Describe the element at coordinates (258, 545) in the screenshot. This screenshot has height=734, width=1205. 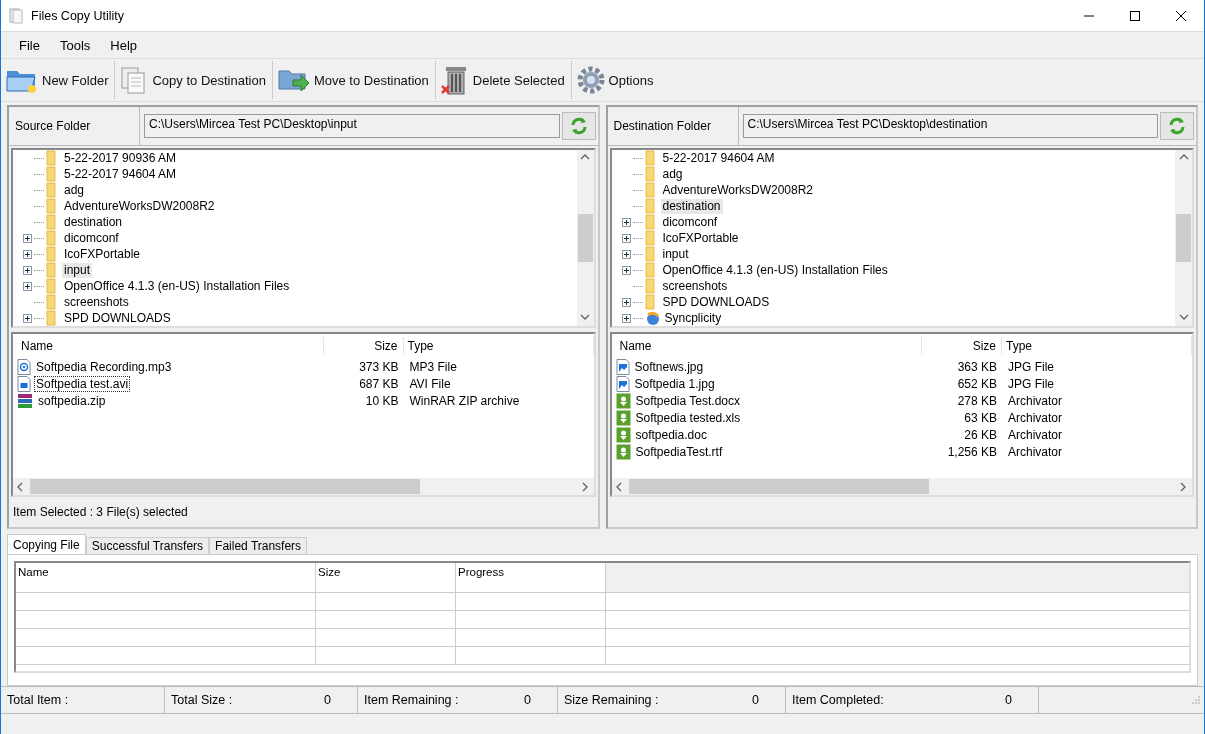
I see `tab: Failed Transfers` at that location.